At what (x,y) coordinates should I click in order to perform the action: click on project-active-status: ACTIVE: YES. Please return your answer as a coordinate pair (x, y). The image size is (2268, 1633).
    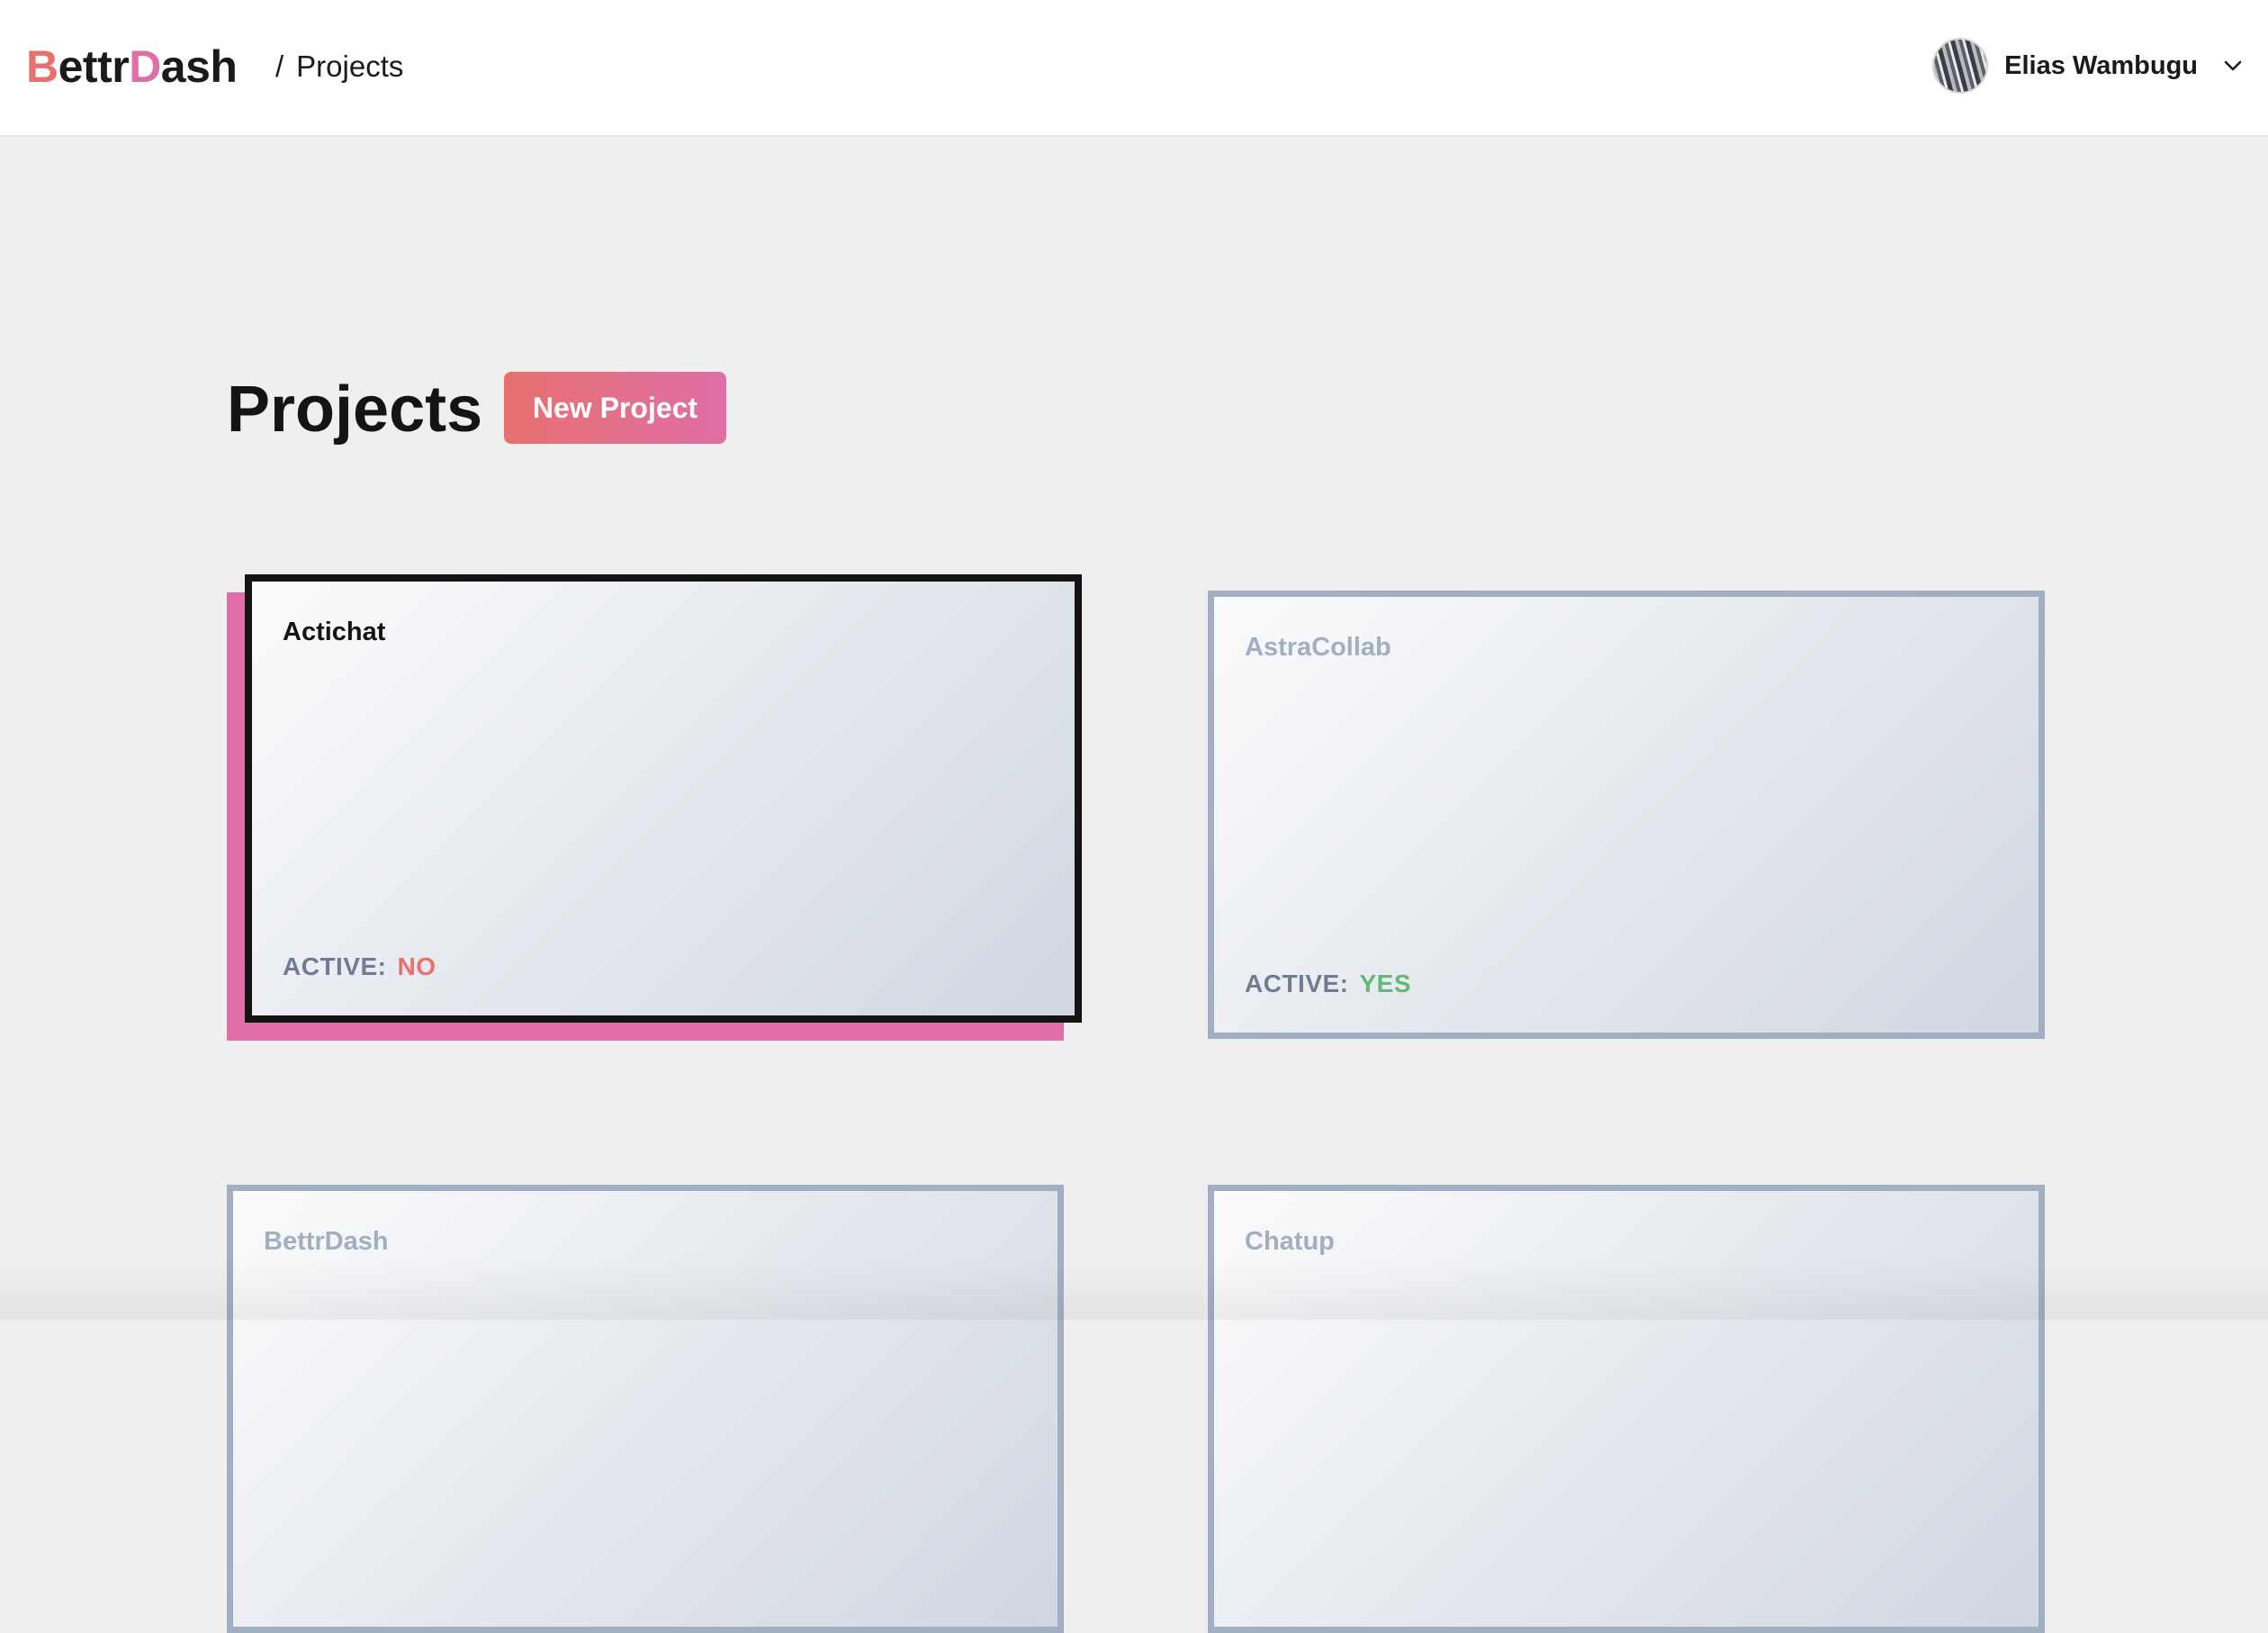
    Looking at the image, I should click on (1328, 984).